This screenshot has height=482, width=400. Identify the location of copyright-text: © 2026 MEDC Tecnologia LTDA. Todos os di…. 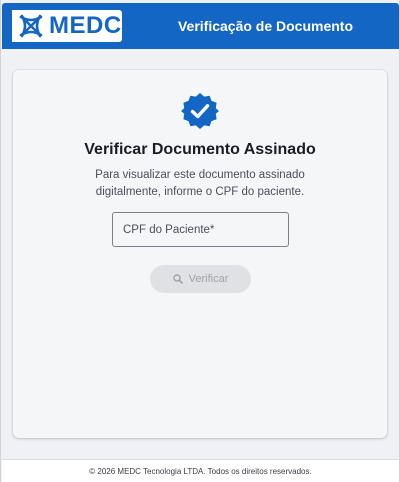
(200, 471).